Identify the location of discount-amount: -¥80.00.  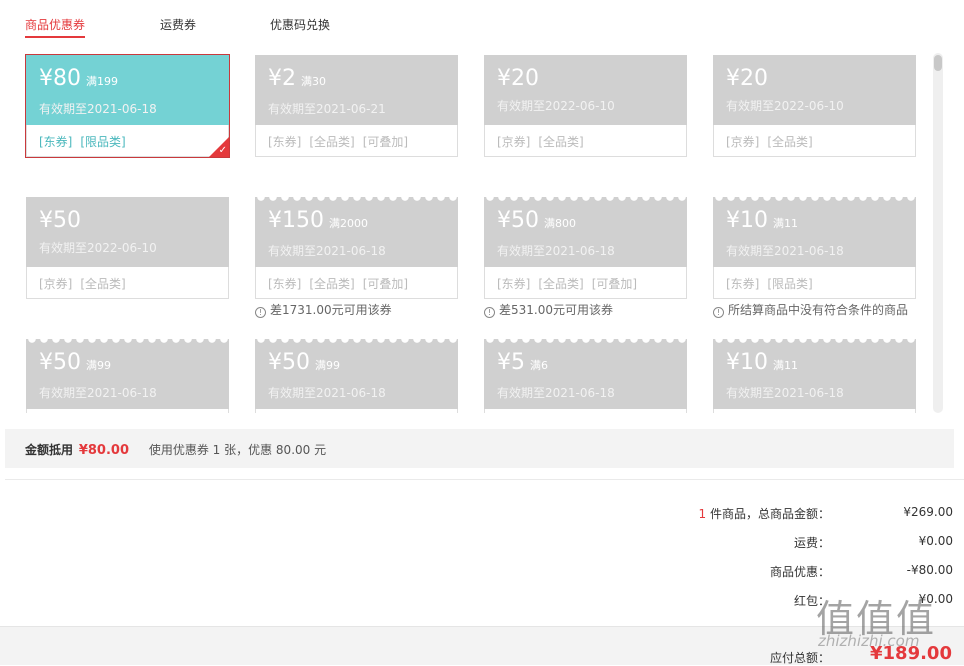
(929, 570).